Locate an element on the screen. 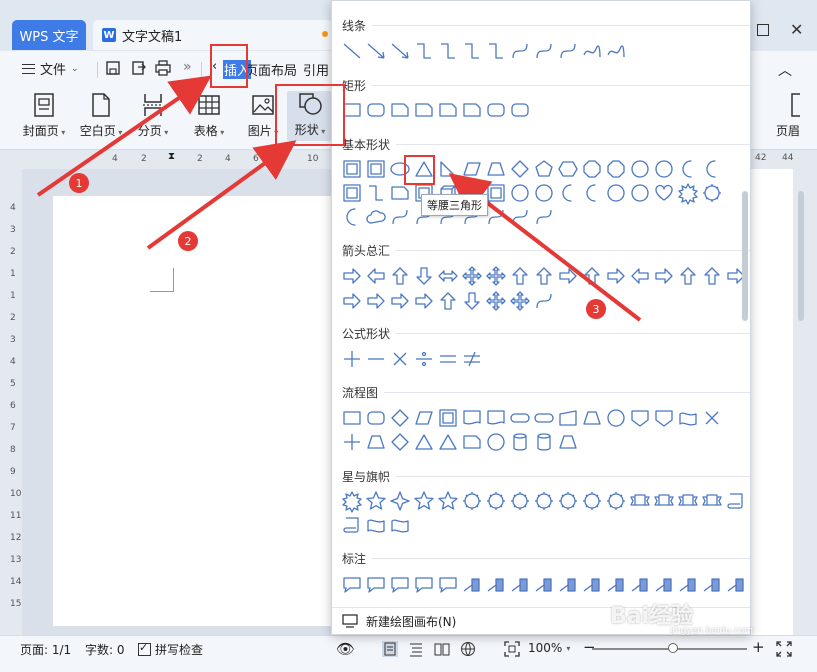 The height and width of the screenshot is (672, 817). reading-view-icon is located at coordinates (442, 649).